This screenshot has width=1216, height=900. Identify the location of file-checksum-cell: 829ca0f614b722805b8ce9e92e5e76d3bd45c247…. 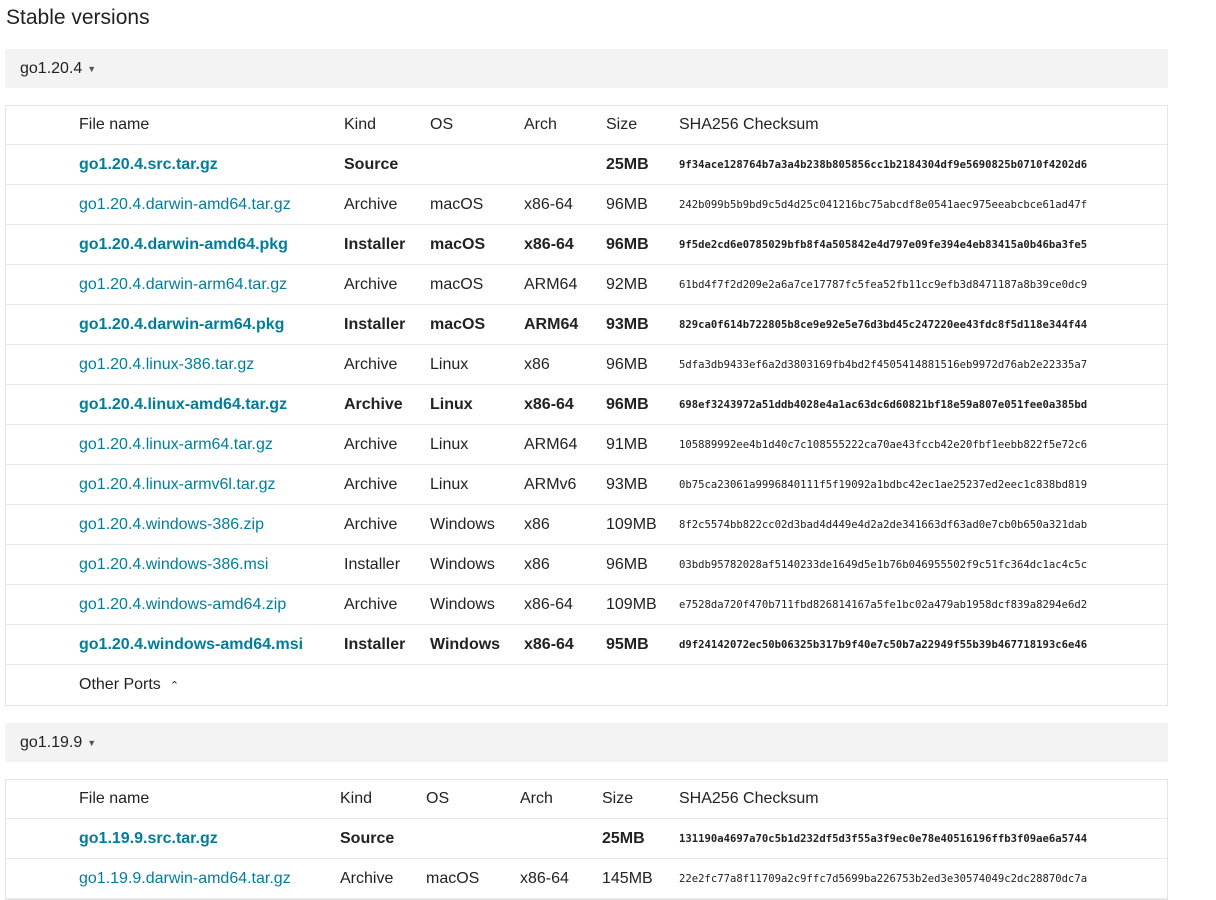
(883, 324).